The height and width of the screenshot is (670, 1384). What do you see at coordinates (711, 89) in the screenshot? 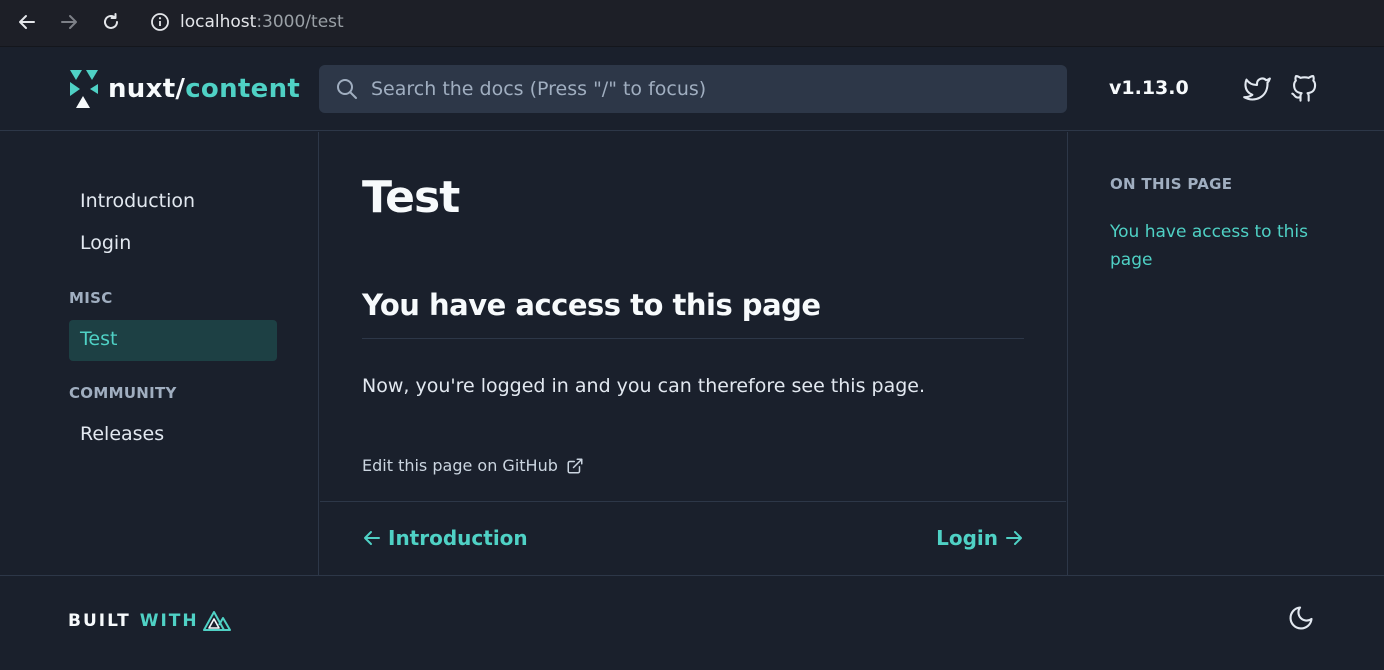
I see `search-input` at bounding box center [711, 89].